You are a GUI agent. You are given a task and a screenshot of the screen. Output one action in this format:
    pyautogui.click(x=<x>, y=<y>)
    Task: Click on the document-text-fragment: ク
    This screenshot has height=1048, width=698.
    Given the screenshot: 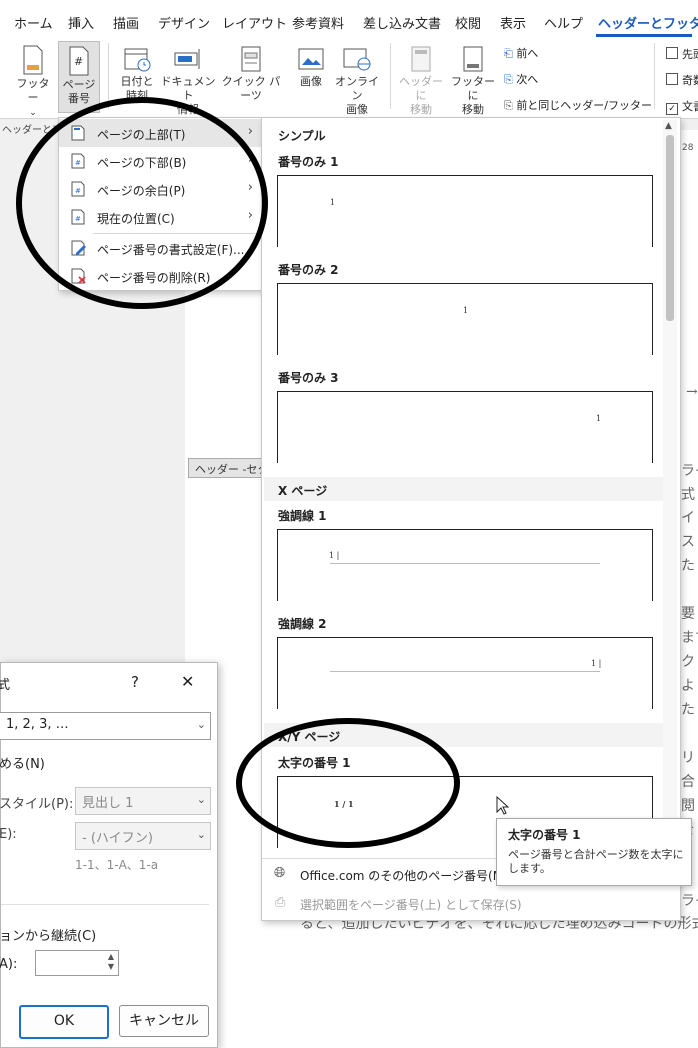 What is the action you would take?
    pyautogui.click(x=688, y=662)
    